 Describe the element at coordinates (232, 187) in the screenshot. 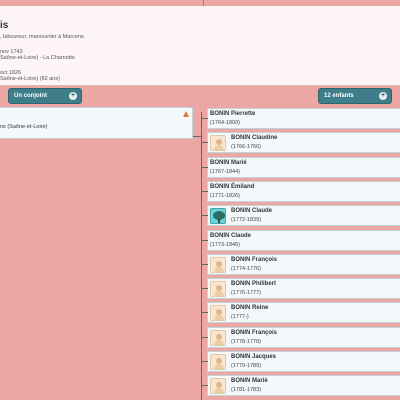

I see `child-name: BONIN Émiland` at that location.